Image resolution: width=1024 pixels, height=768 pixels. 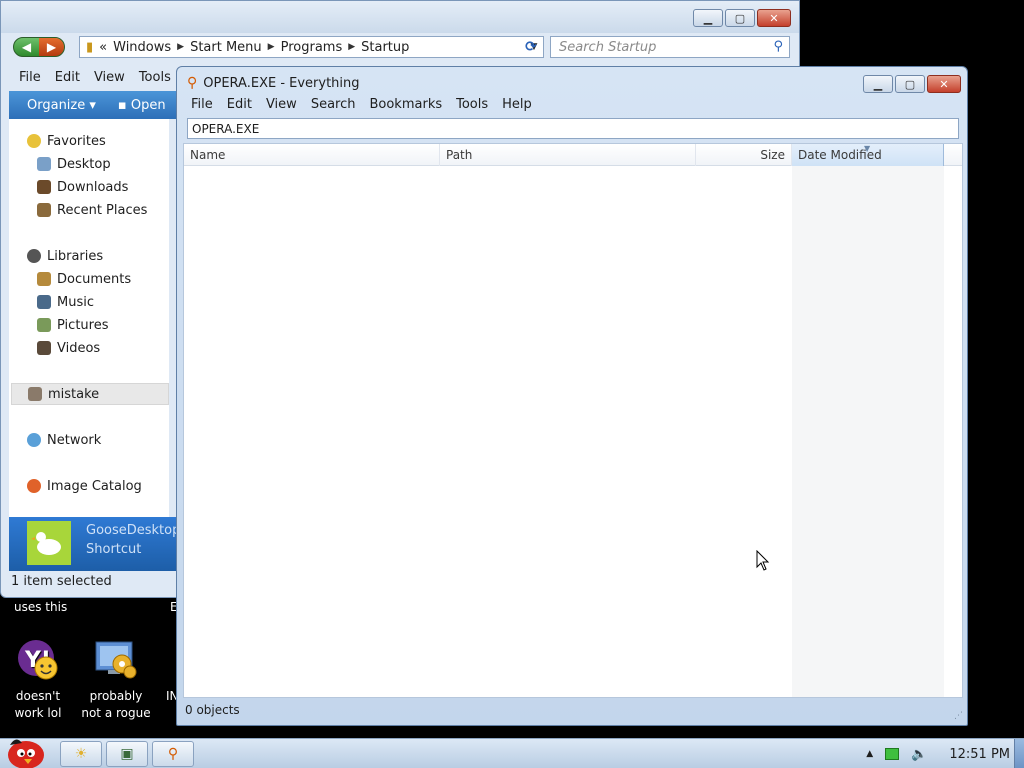 What do you see at coordinates (385, 47) in the screenshot?
I see `breadcrumb-startup: Startup` at bounding box center [385, 47].